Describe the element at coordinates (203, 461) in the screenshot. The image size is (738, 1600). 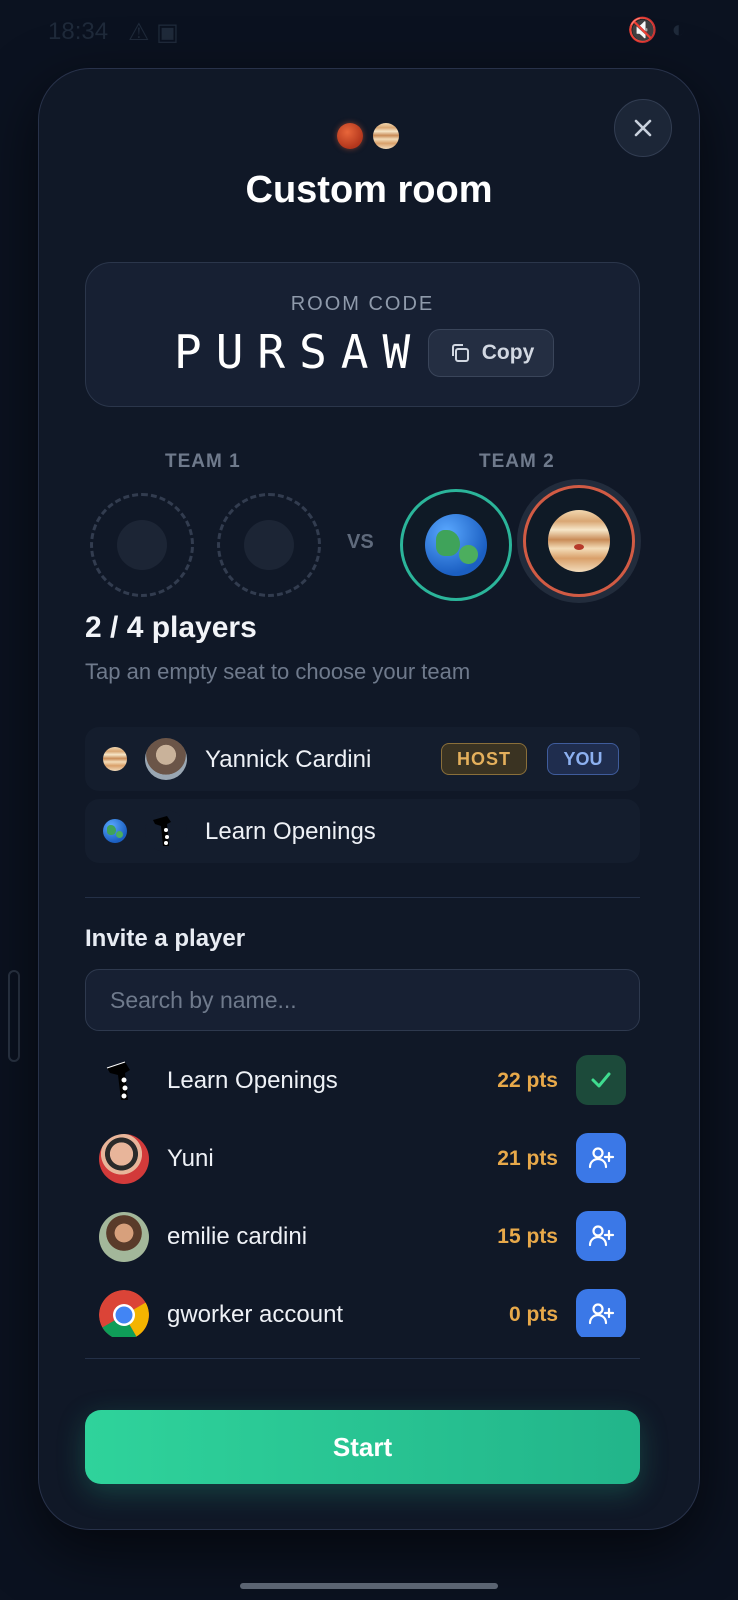
I see `team1-label: TEAM 1` at that location.